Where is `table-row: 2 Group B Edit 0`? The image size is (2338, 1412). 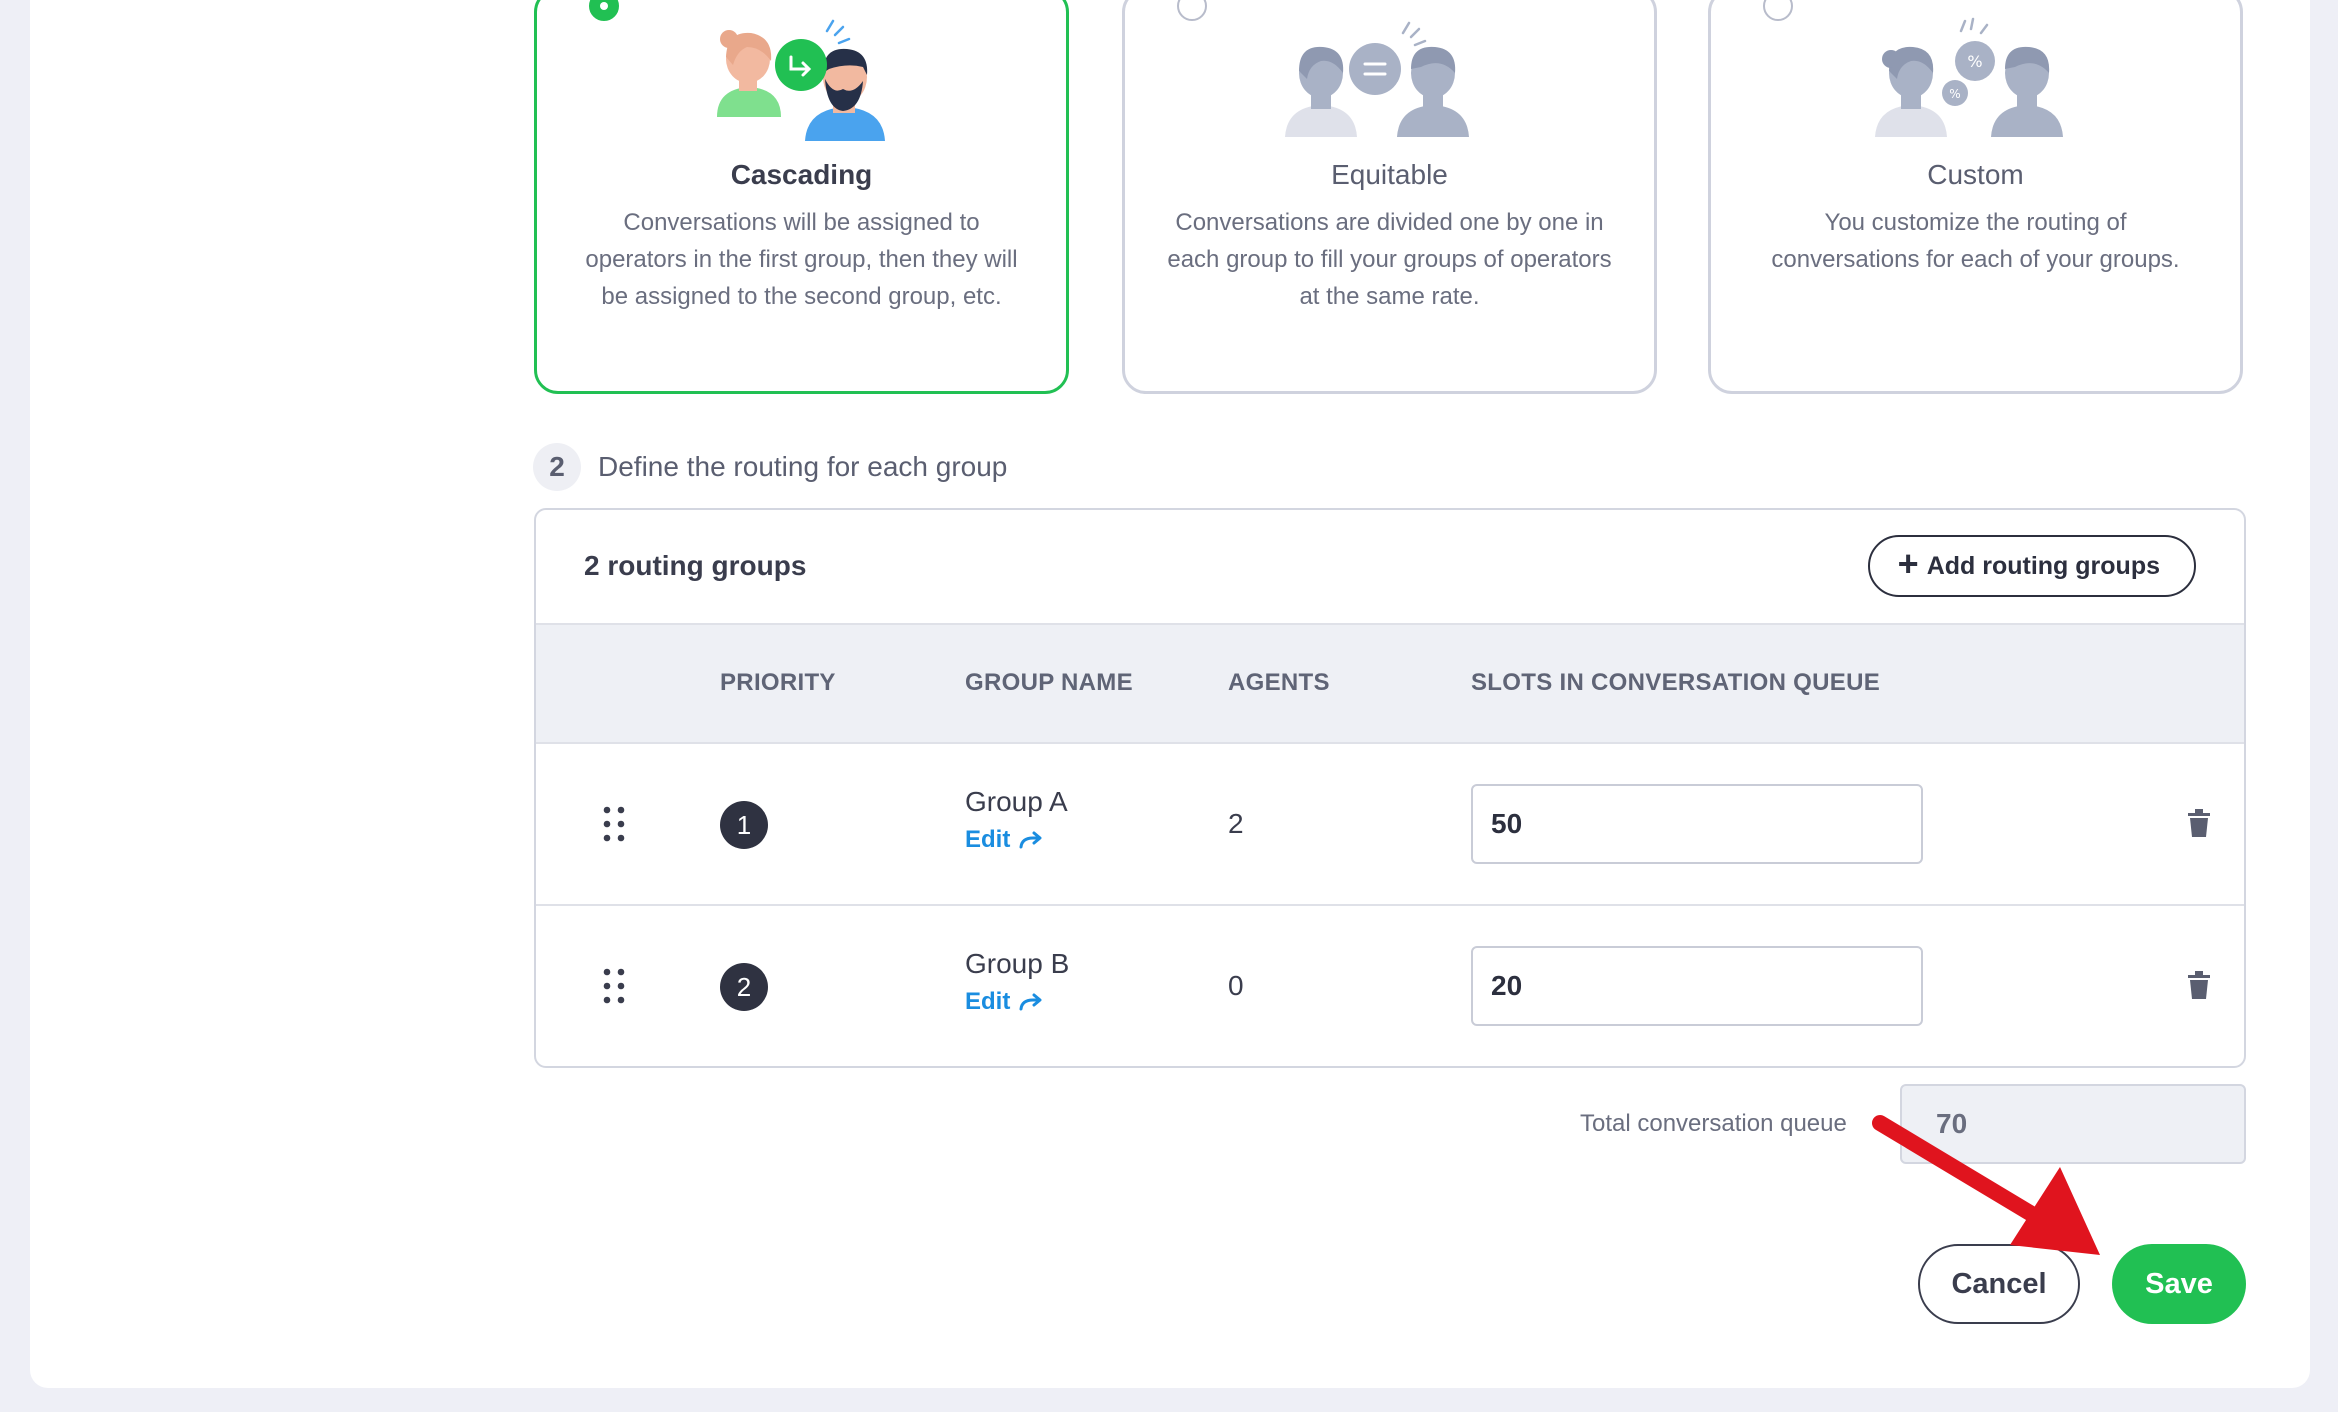
table-row: 2 Group B Edit 0 is located at coordinates (1390, 986).